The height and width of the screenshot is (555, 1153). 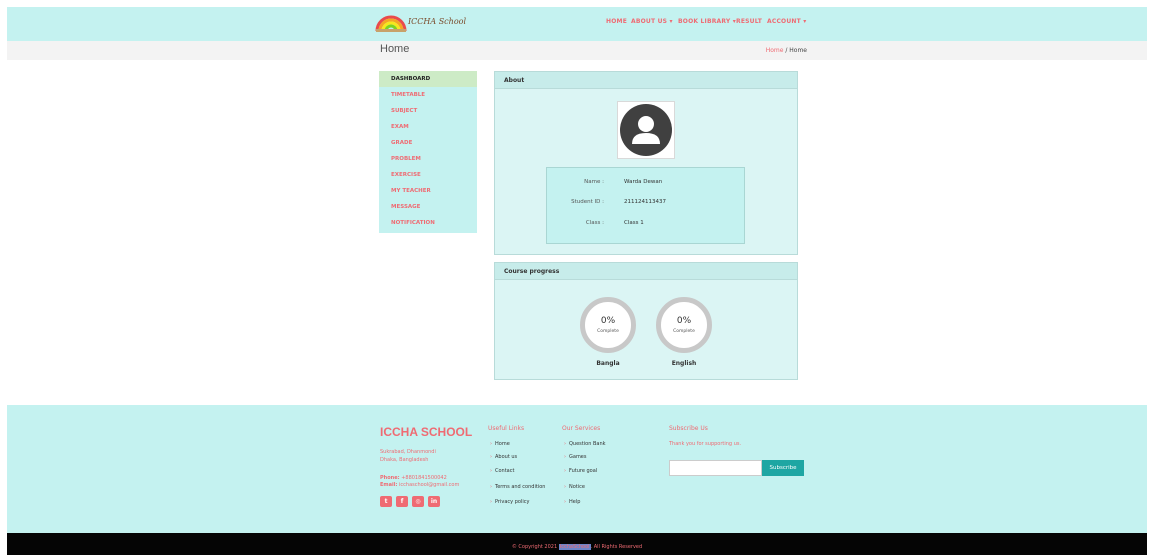 I want to click on footer-email: Email: icchaschool@gmail.com, so click(x=419, y=485).